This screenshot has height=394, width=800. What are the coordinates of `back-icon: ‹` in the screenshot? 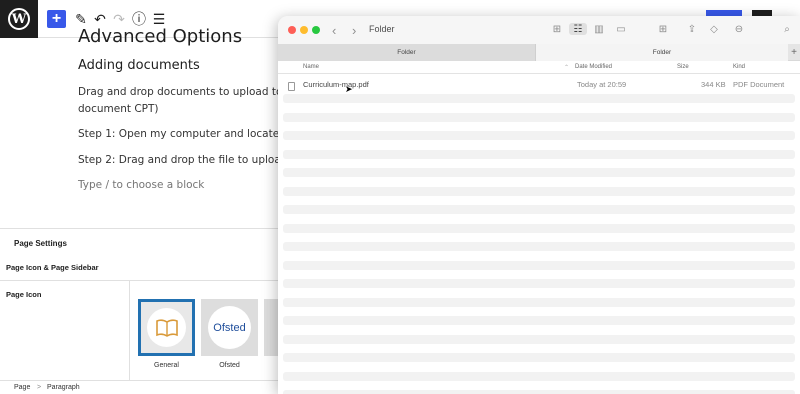 It's located at (334, 30).